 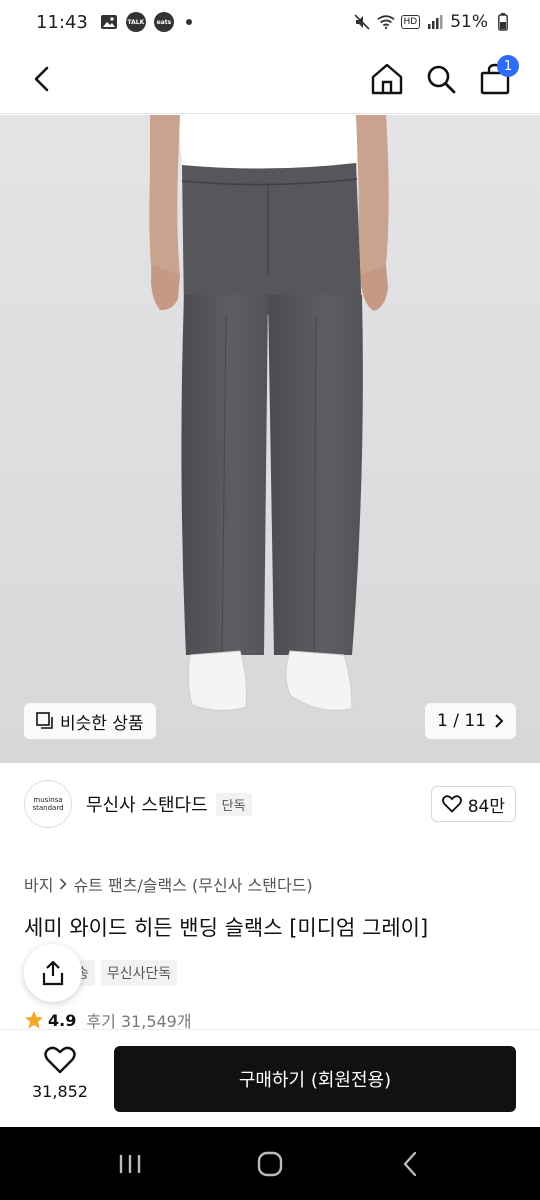 What do you see at coordinates (486, 806) in the screenshot?
I see `brand-like-count: 84만` at bounding box center [486, 806].